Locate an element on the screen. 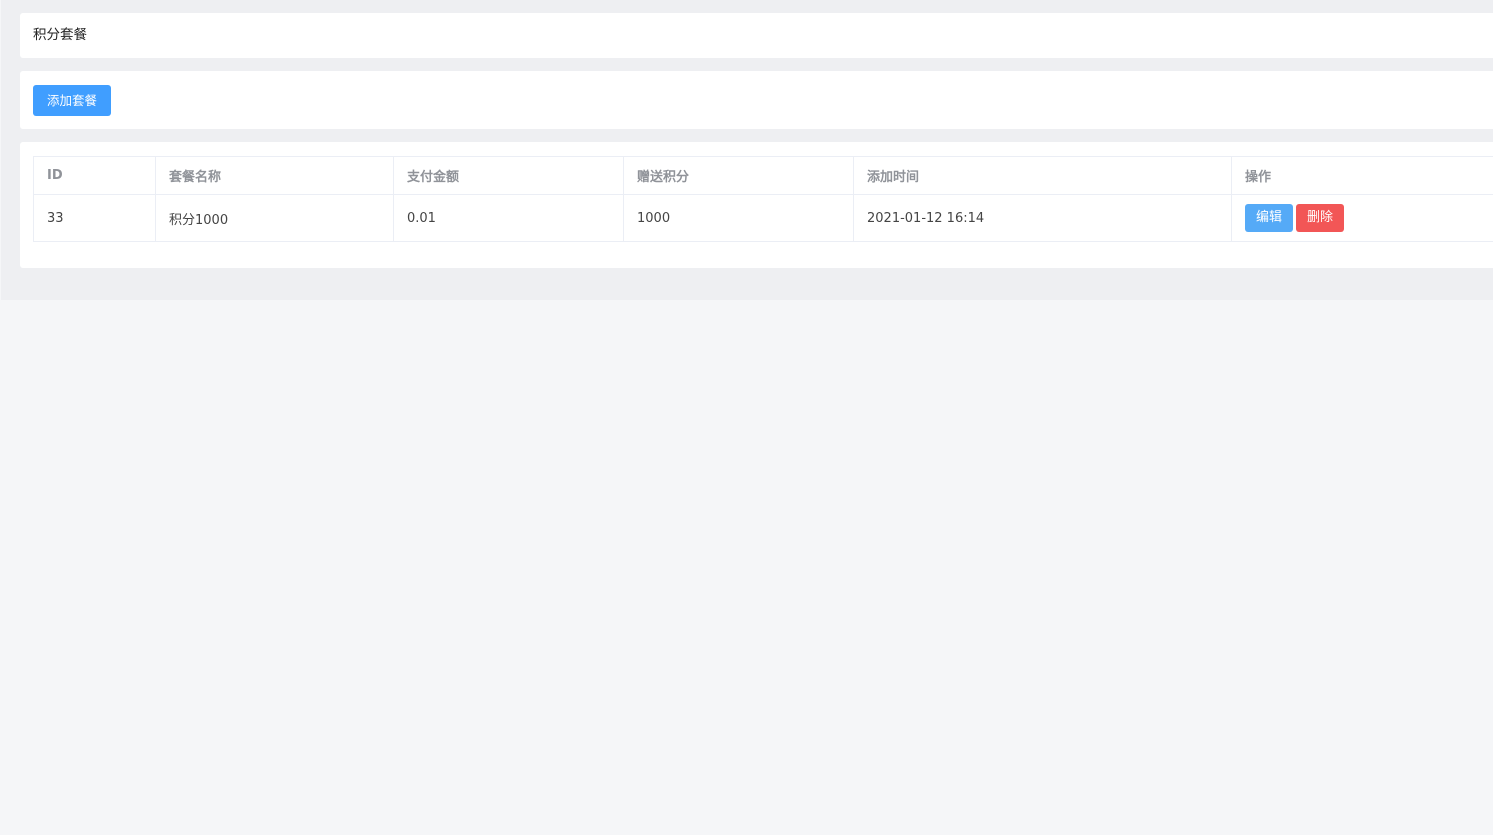  page-title: 积分套餐 is located at coordinates (60, 35).